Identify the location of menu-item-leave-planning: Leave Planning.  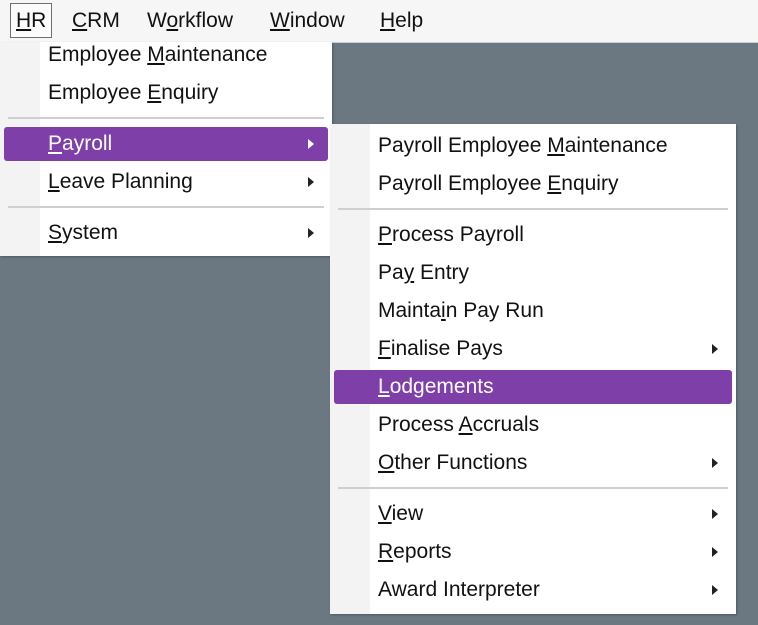
(166, 182).